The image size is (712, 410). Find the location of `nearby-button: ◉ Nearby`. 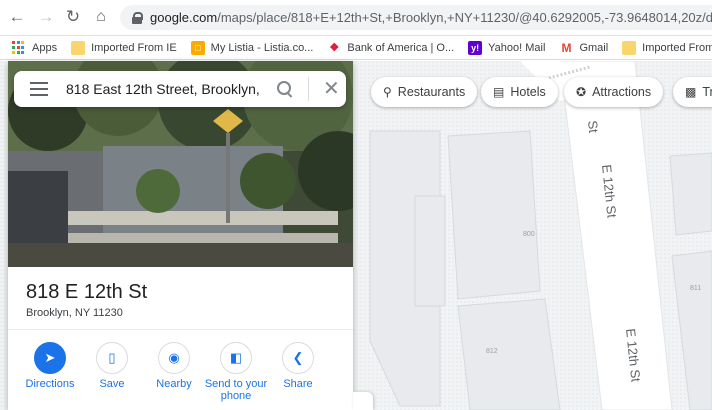

nearby-button: ◉ Nearby is located at coordinates (174, 372).